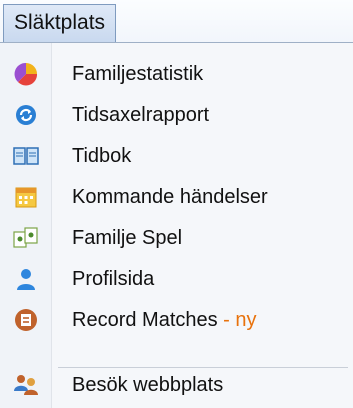 Image resolution: width=353 pixels, height=408 pixels. Describe the element at coordinates (141, 114) in the screenshot. I see `menu-item-label: Tidsaxelrapport` at that location.